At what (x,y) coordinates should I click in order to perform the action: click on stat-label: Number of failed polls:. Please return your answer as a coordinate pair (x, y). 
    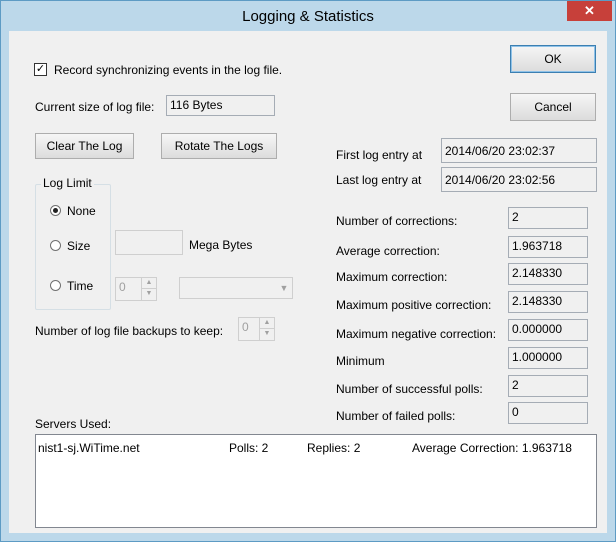
    Looking at the image, I should click on (396, 416).